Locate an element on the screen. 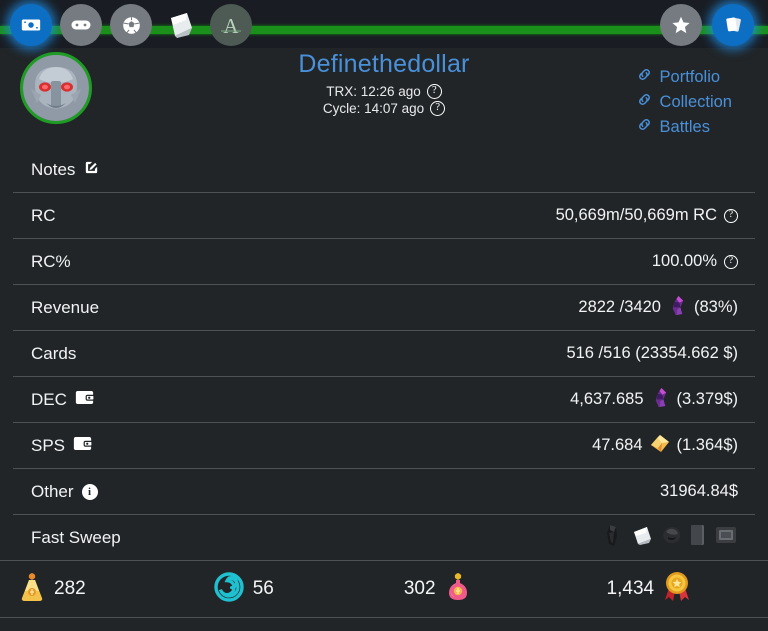 This screenshot has width=768, height=631. table-row-notes: Notes is located at coordinates (384, 170).